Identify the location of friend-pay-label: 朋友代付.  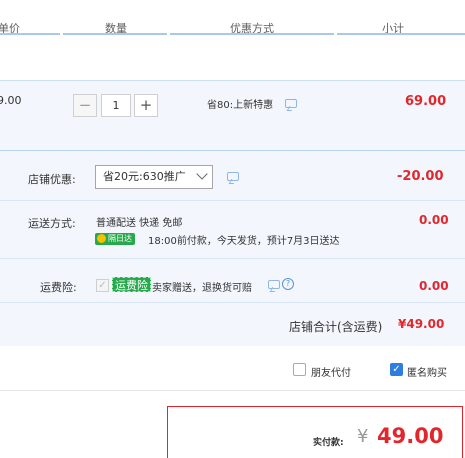
(331, 371).